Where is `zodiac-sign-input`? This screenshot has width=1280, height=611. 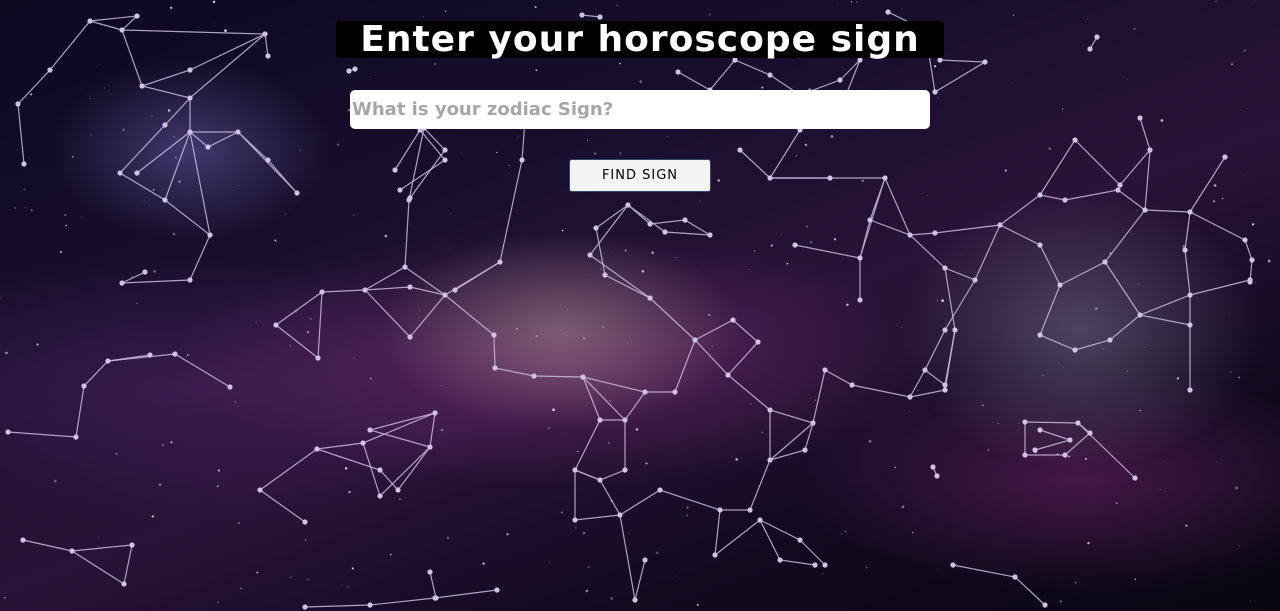
zodiac-sign-input is located at coordinates (640, 109).